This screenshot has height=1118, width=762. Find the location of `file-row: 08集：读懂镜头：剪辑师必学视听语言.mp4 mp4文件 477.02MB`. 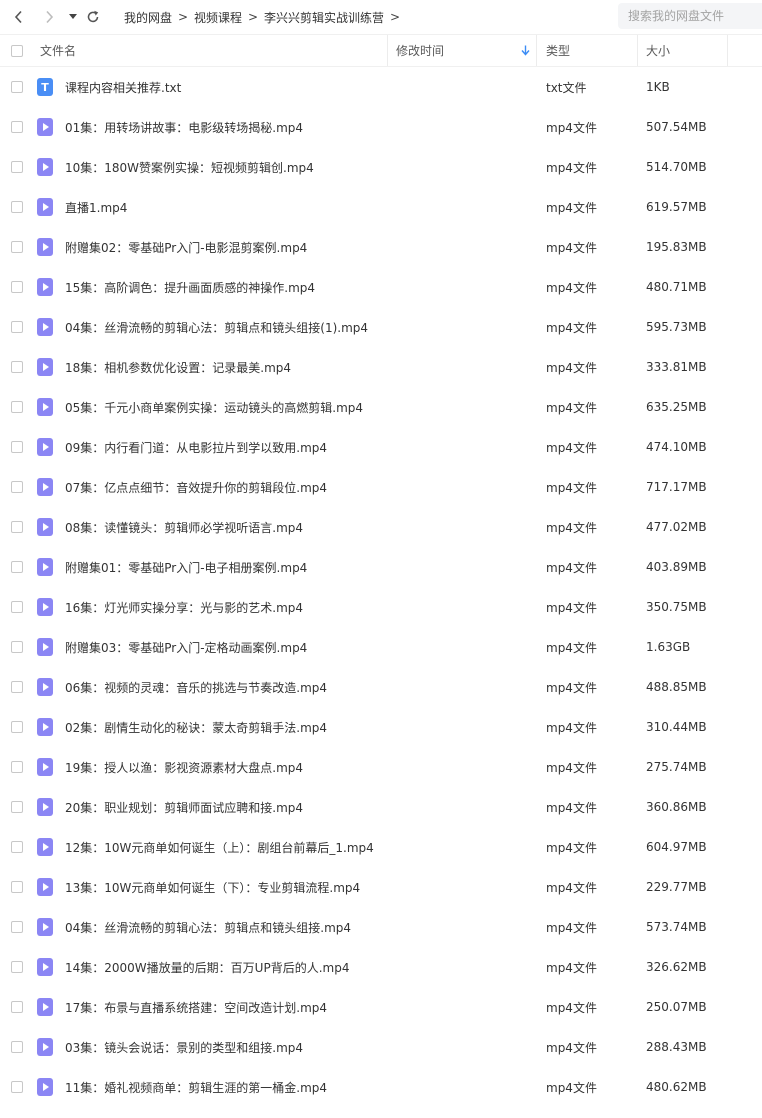

file-row: 08集：读懂镜头：剪辑师必学视听语言.mp4 mp4文件 477.02MB is located at coordinates (381, 527).